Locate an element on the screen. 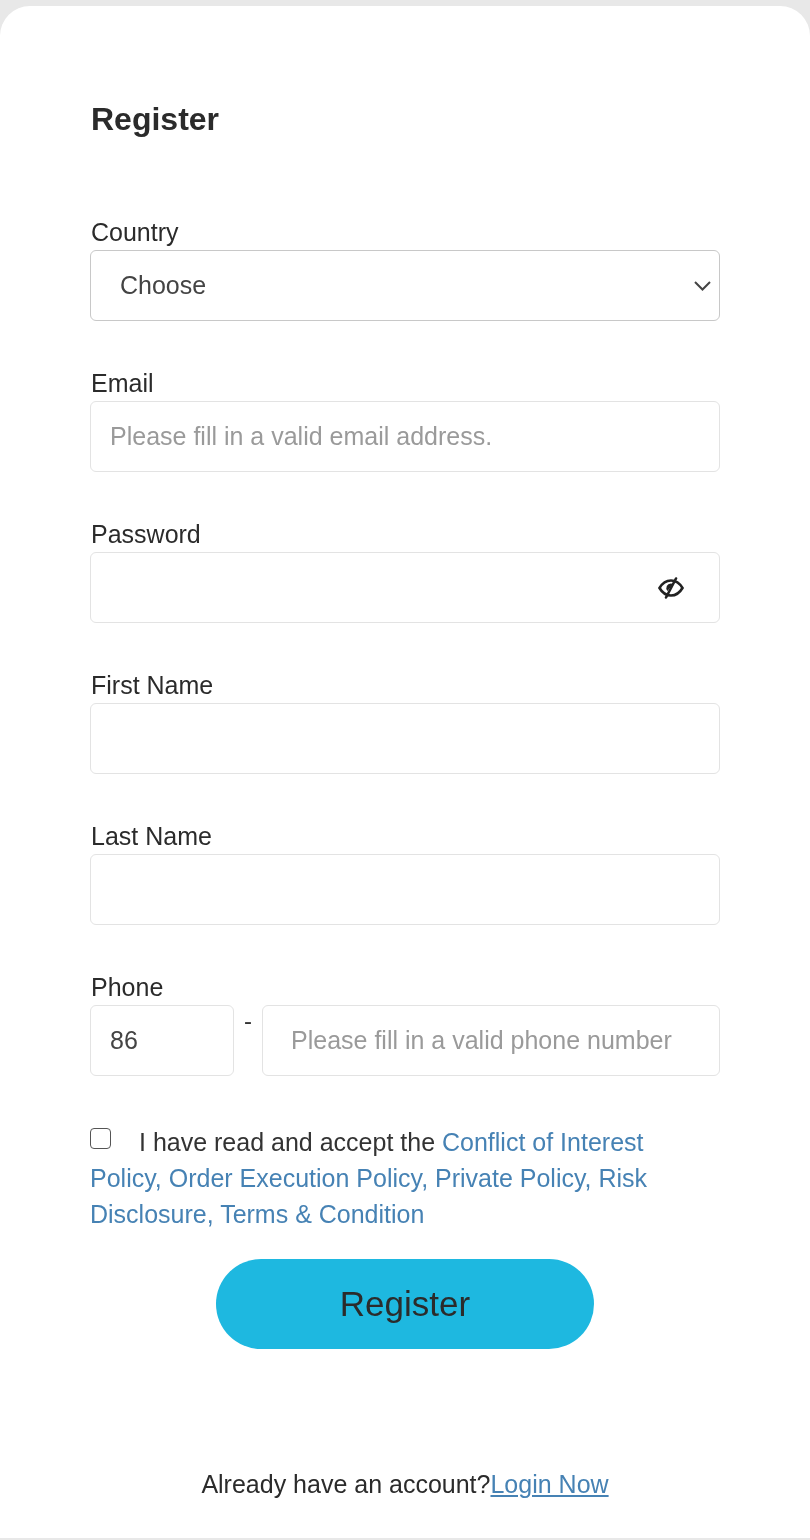 The width and height of the screenshot is (810, 1540). field-label: Country is located at coordinates (135, 232).